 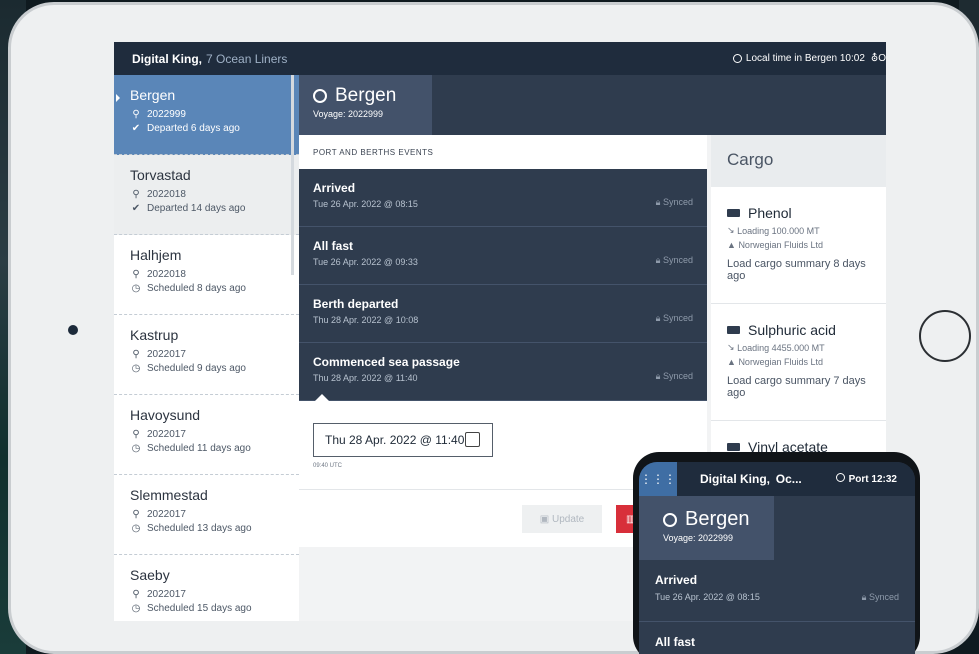 I want to click on sidebar-item-bergen: Bergen ⚲ 2022999 ✔ Departed 6 days ago, so click(x=206, y=115).